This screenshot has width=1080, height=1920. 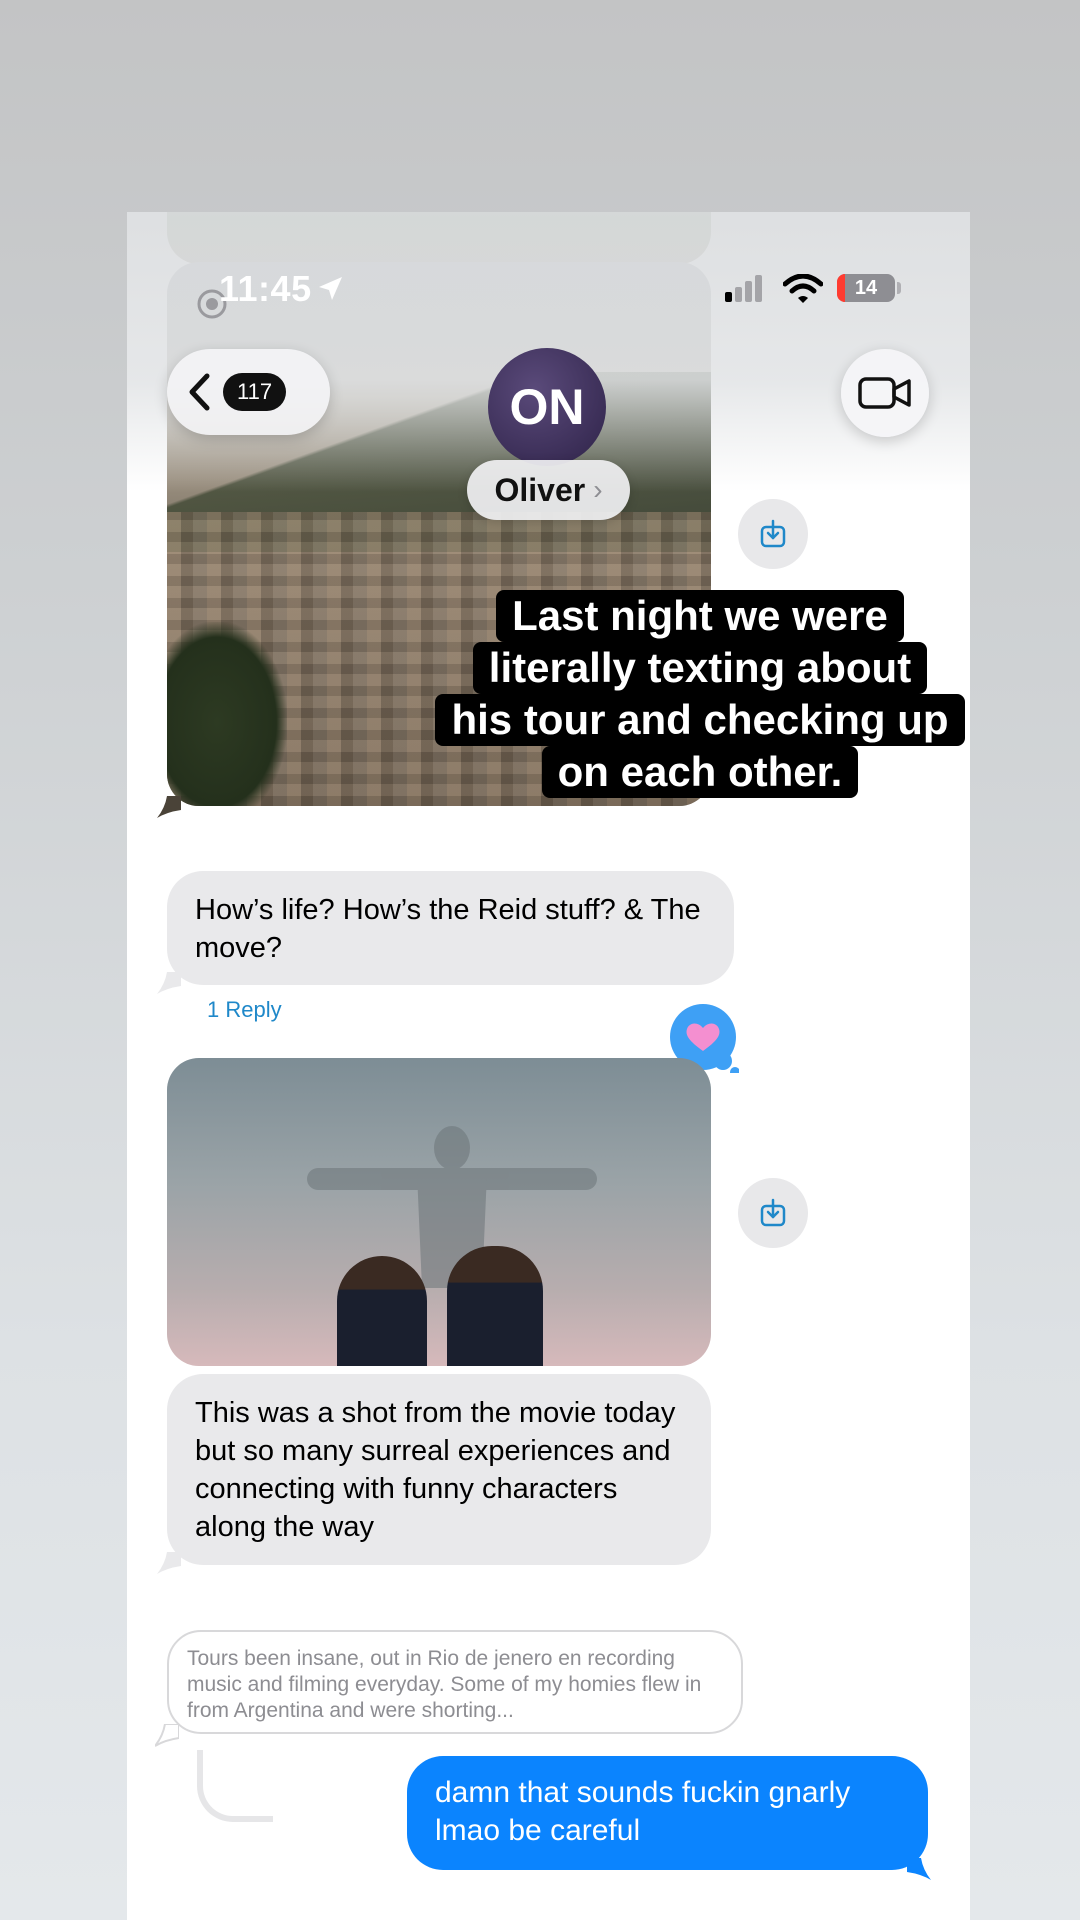 I want to click on status-time: 11:45, so click(x=265, y=288).